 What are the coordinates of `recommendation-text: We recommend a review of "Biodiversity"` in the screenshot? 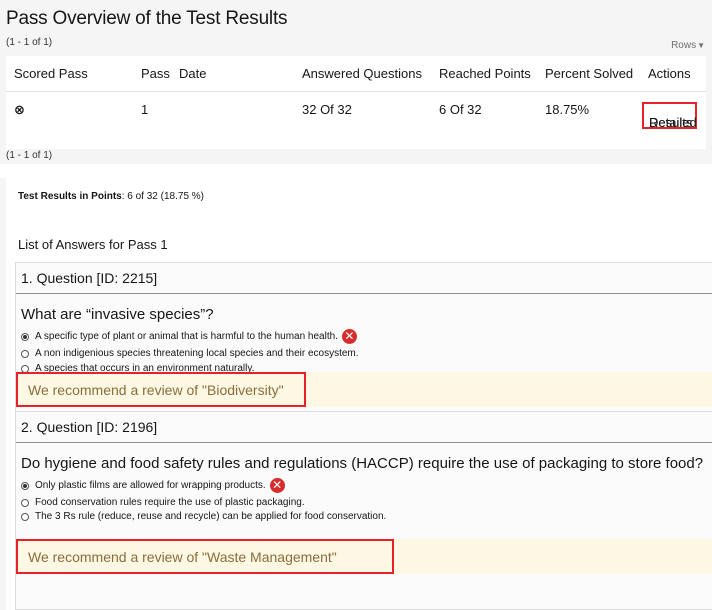 It's located at (156, 389).